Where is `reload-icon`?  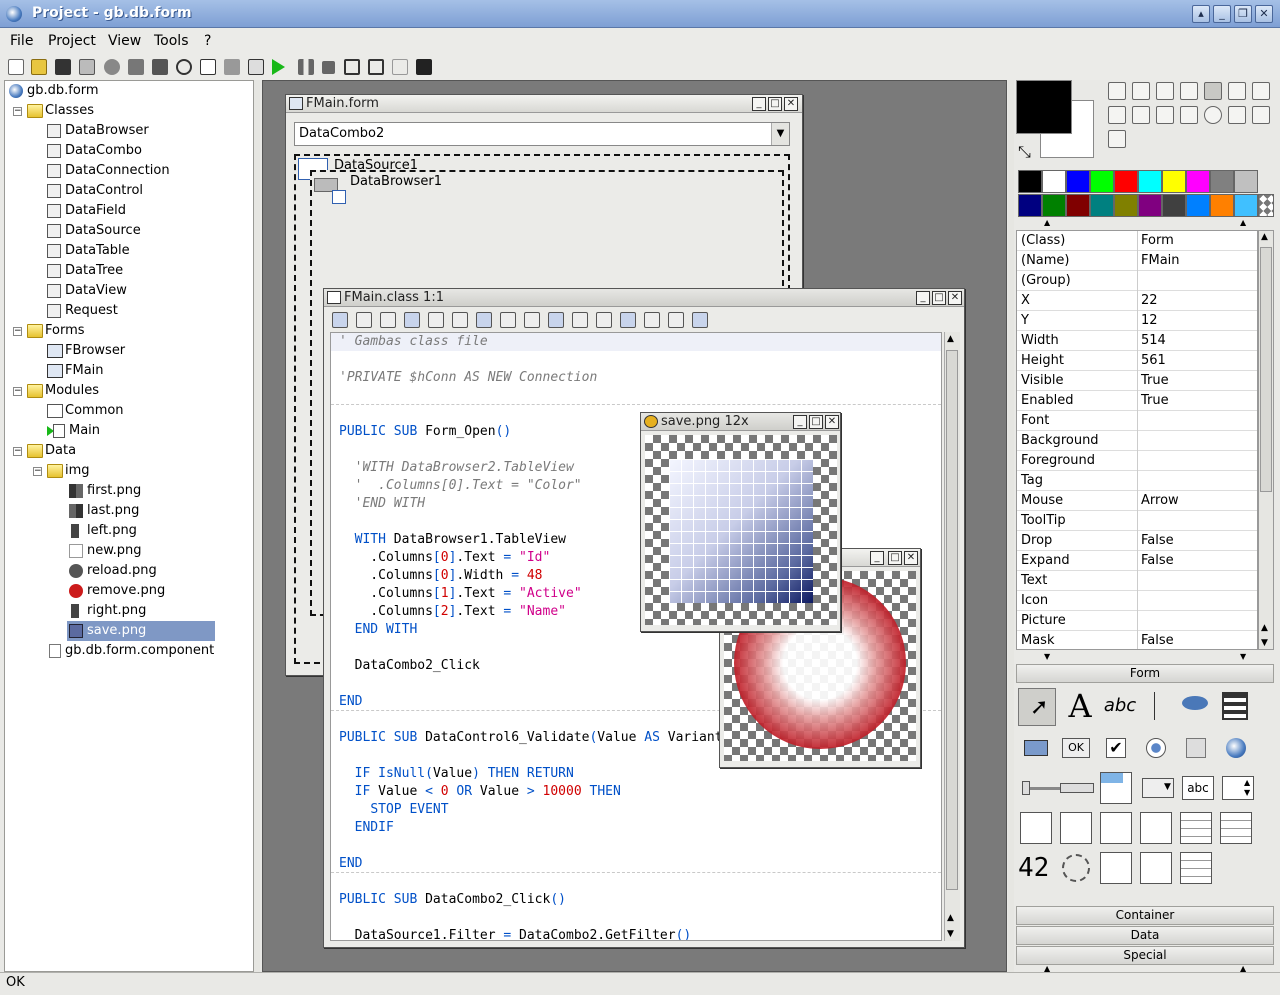 reload-icon is located at coordinates (364, 320).